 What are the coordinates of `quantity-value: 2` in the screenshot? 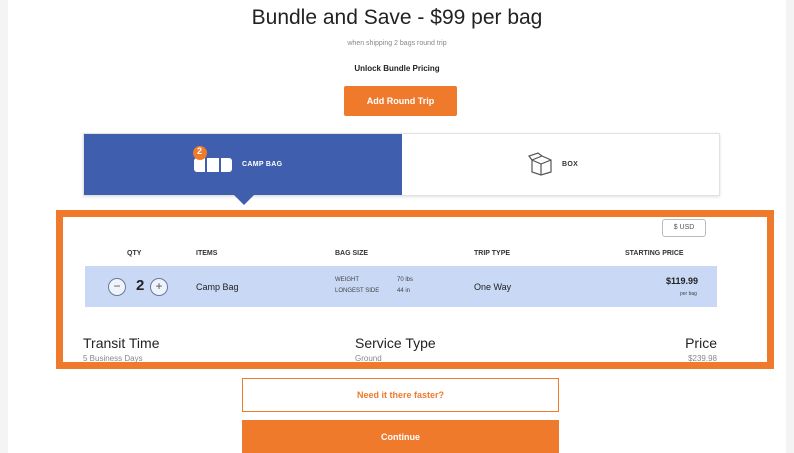 It's located at (140, 285).